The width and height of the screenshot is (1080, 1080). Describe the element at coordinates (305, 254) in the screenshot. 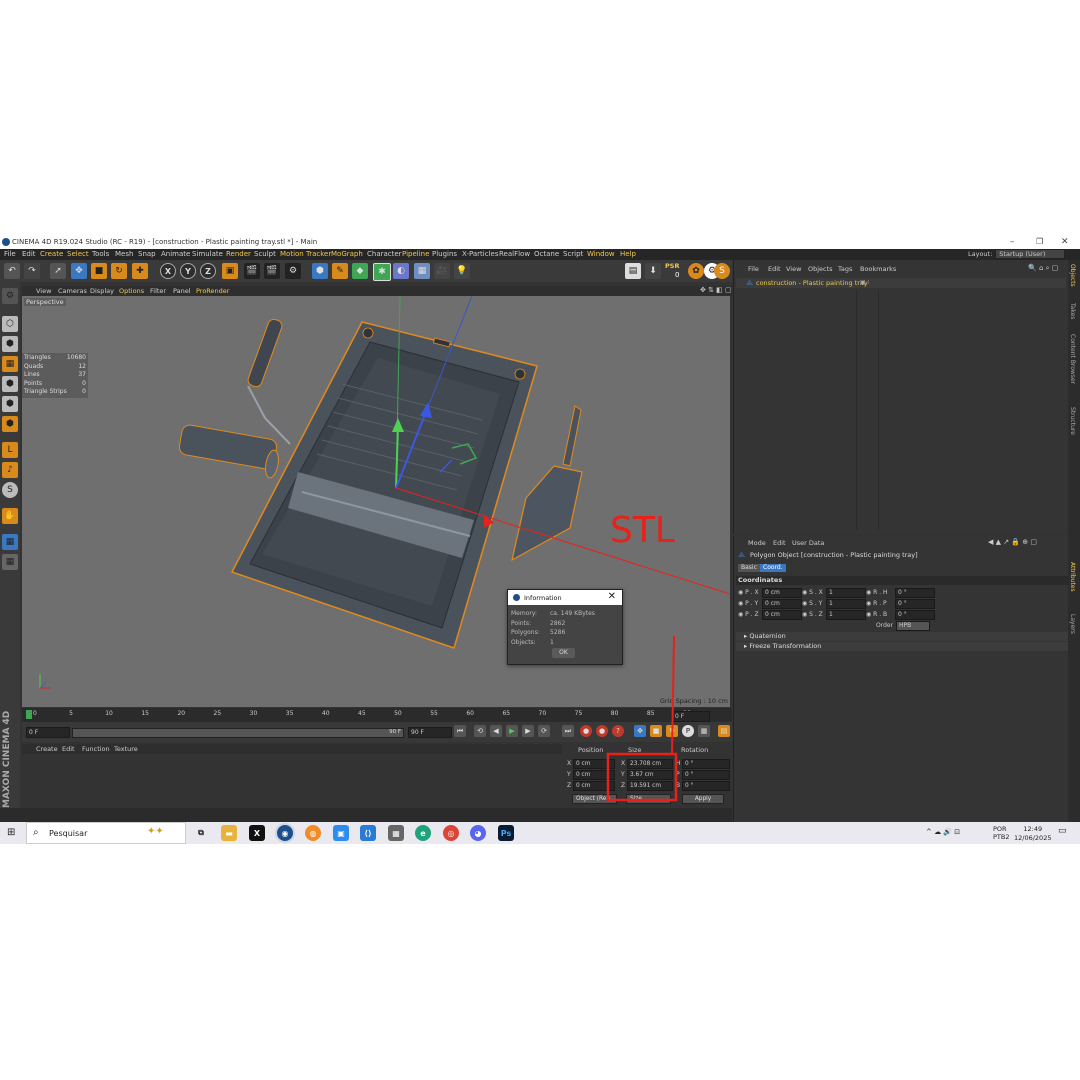

I see `menu-motion-tracker: Motion Tracker` at that location.